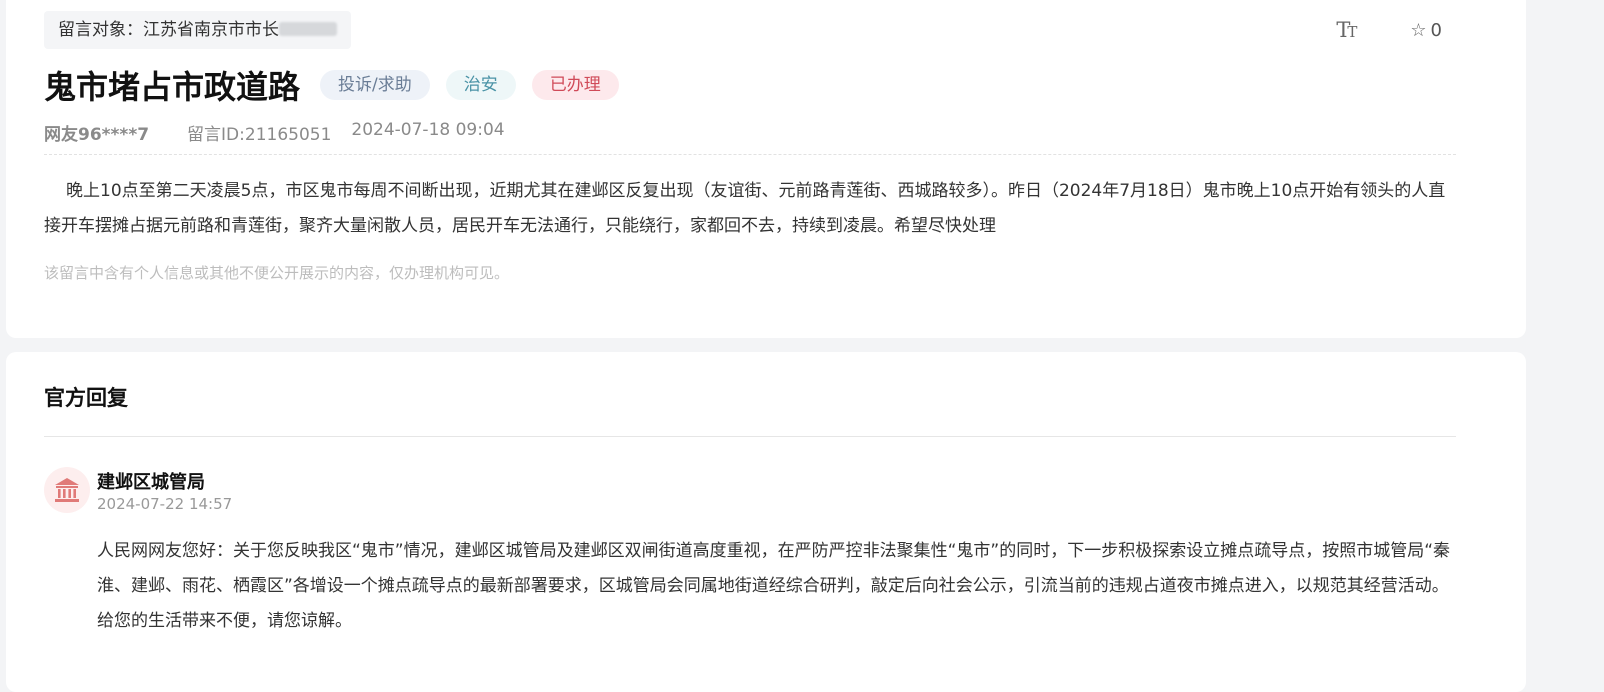  What do you see at coordinates (259, 135) in the screenshot?
I see `message-id: 留言ID:21165051` at bounding box center [259, 135].